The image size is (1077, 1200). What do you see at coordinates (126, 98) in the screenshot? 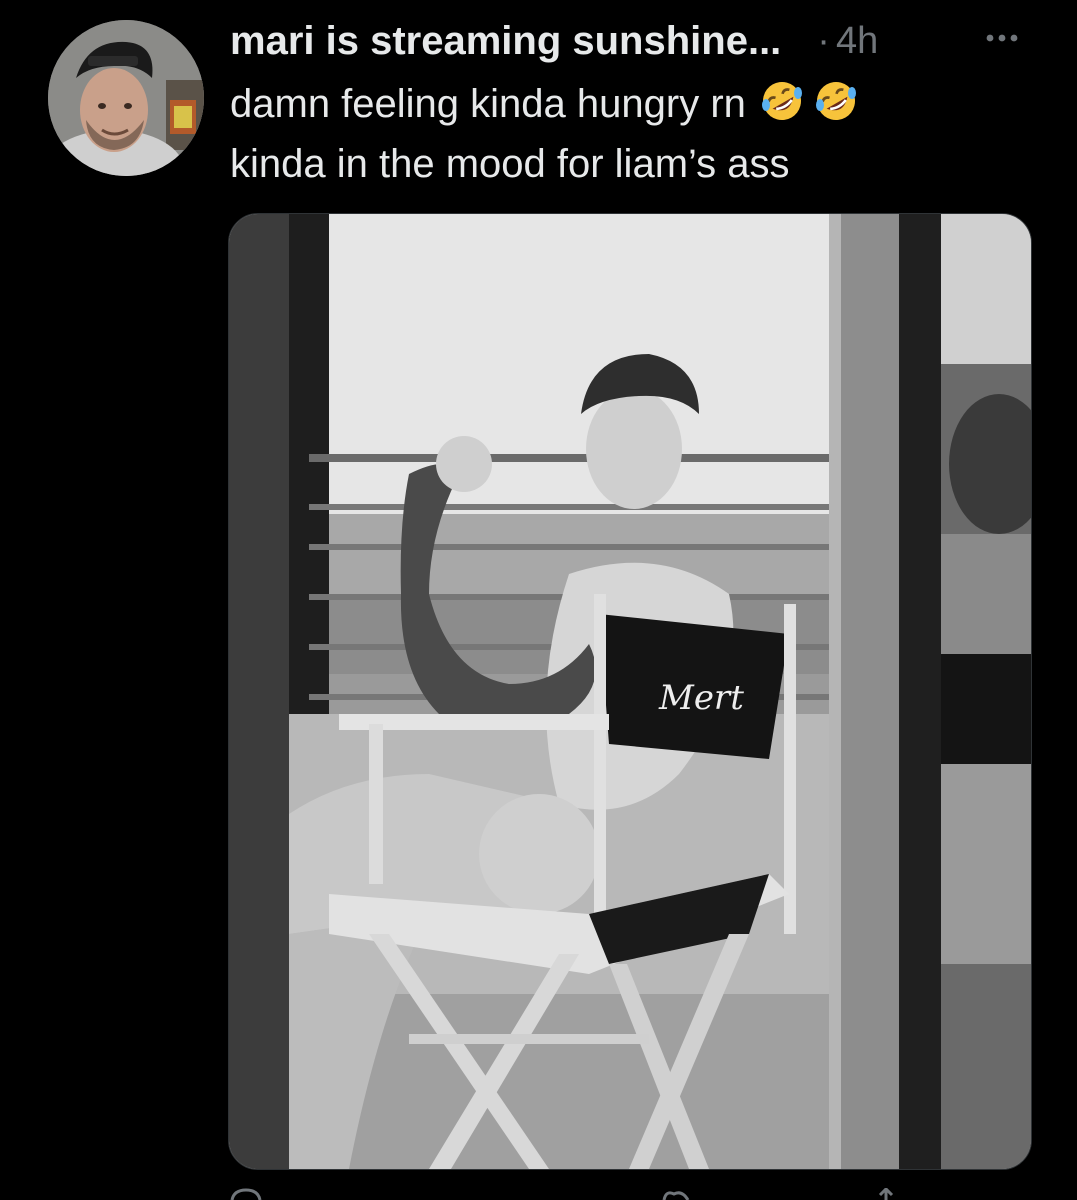
I see `avatar` at bounding box center [126, 98].